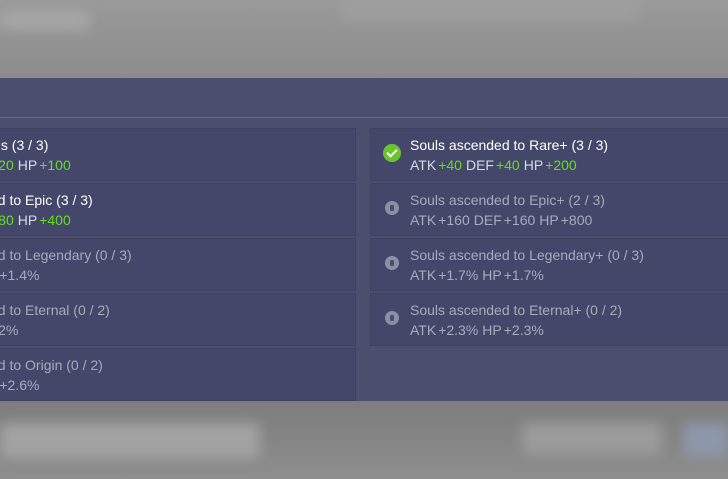 This screenshot has width=728, height=479. I want to click on stat-value: +80, so click(7, 220).